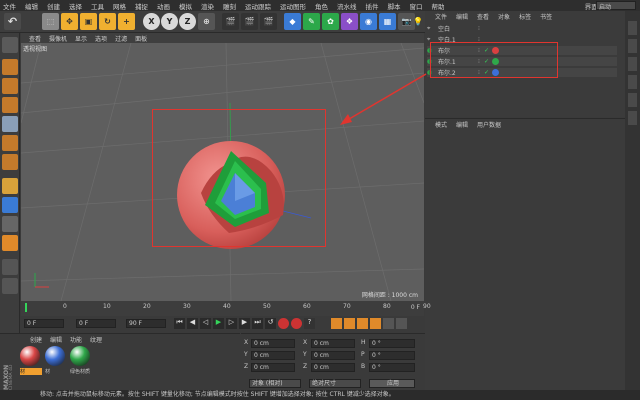  I want to click on viewport-menu-item-2: 显示, so click(81, 38).